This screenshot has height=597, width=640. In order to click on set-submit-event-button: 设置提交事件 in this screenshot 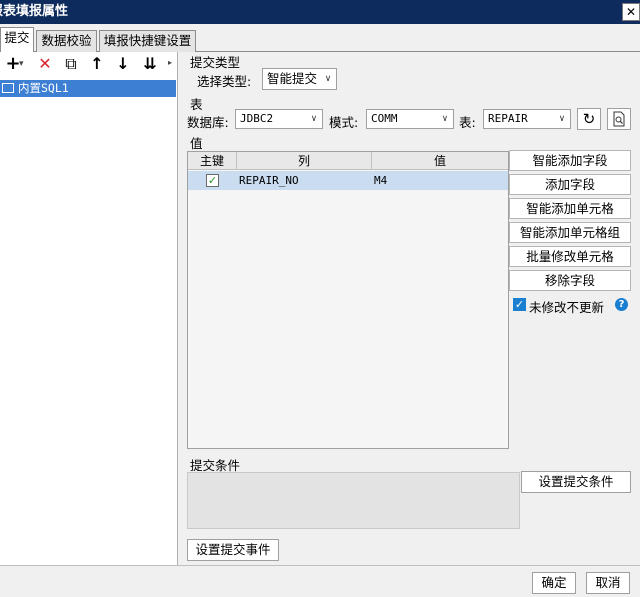, I will do `click(233, 550)`.